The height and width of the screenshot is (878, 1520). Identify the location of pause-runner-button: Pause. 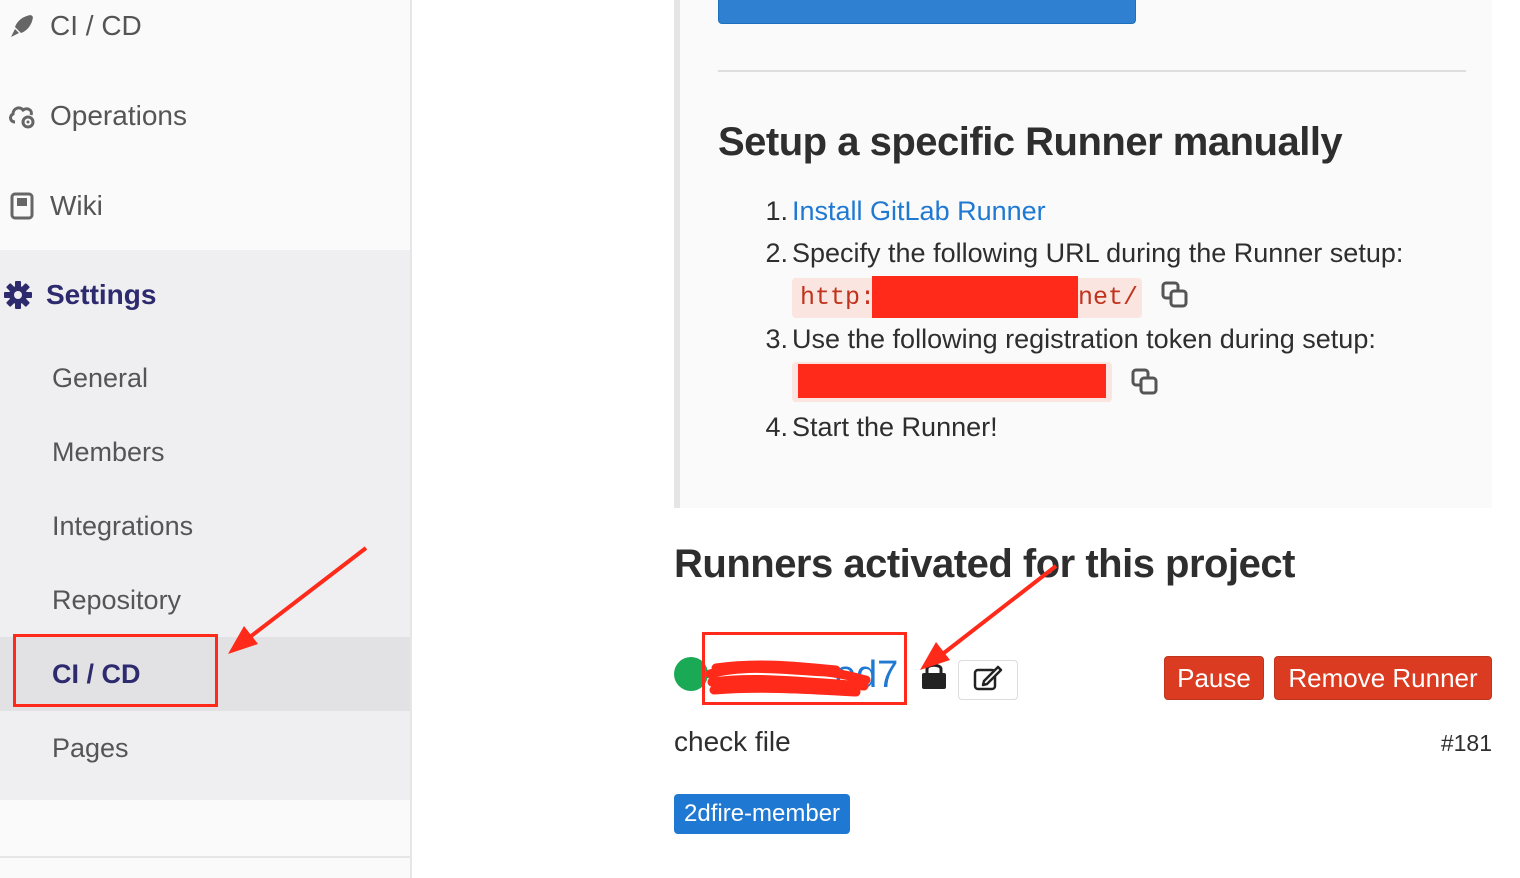
(1214, 678).